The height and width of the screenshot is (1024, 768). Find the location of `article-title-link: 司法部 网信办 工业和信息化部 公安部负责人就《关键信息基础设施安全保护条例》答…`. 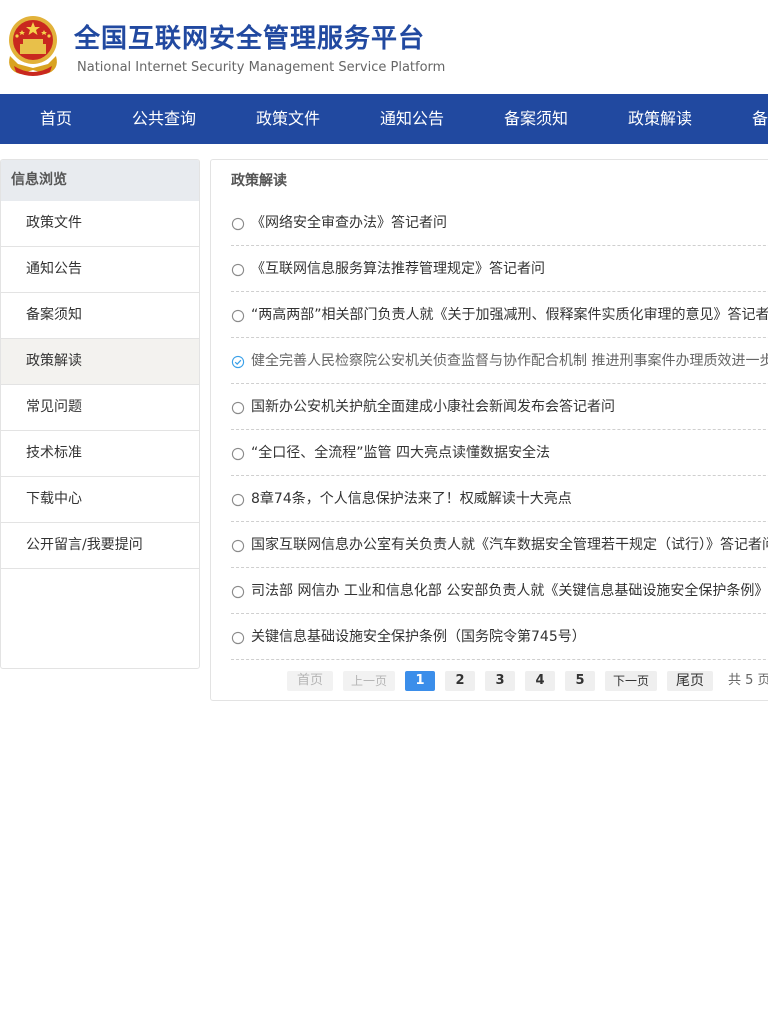

article-title-link: 司法部 网信办 工业和信息化部 公安部负责人就《关键信息基础设施安全保护条例》答… is located at coordinates (509, 590).